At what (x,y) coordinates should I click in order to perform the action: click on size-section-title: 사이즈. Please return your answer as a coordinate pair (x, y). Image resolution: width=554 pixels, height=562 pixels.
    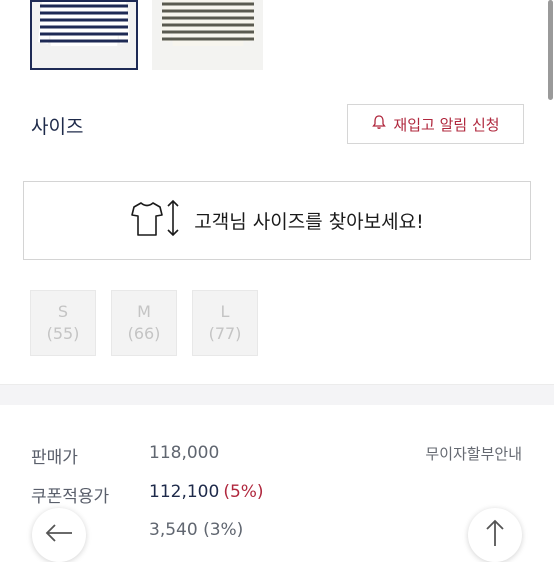
    Looking at the image, I should click on (57, 127).